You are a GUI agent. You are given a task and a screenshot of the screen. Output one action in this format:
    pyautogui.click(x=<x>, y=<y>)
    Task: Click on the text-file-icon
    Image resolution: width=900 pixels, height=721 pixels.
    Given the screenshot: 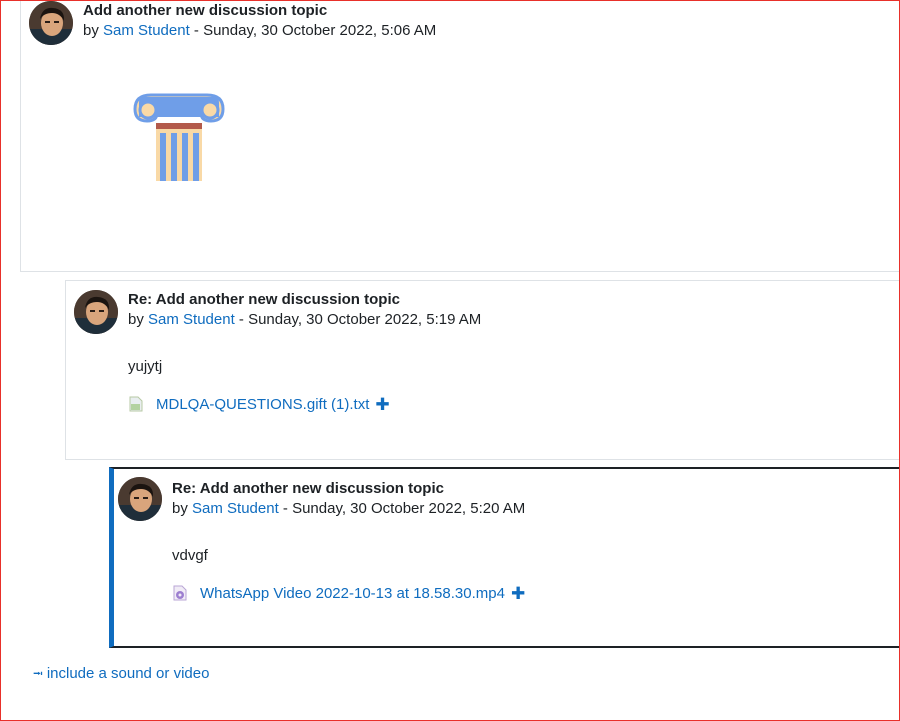 What is the action you would take?
    pyautogui.click(x=136, y=404)
    